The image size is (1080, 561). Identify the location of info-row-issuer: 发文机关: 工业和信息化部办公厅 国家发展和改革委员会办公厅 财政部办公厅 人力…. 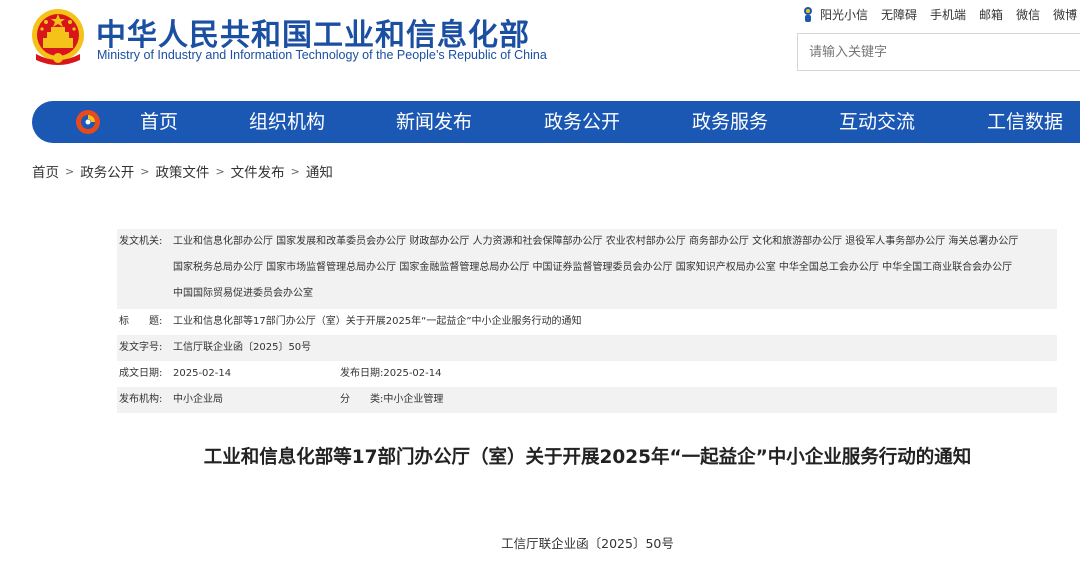
(587, 269).